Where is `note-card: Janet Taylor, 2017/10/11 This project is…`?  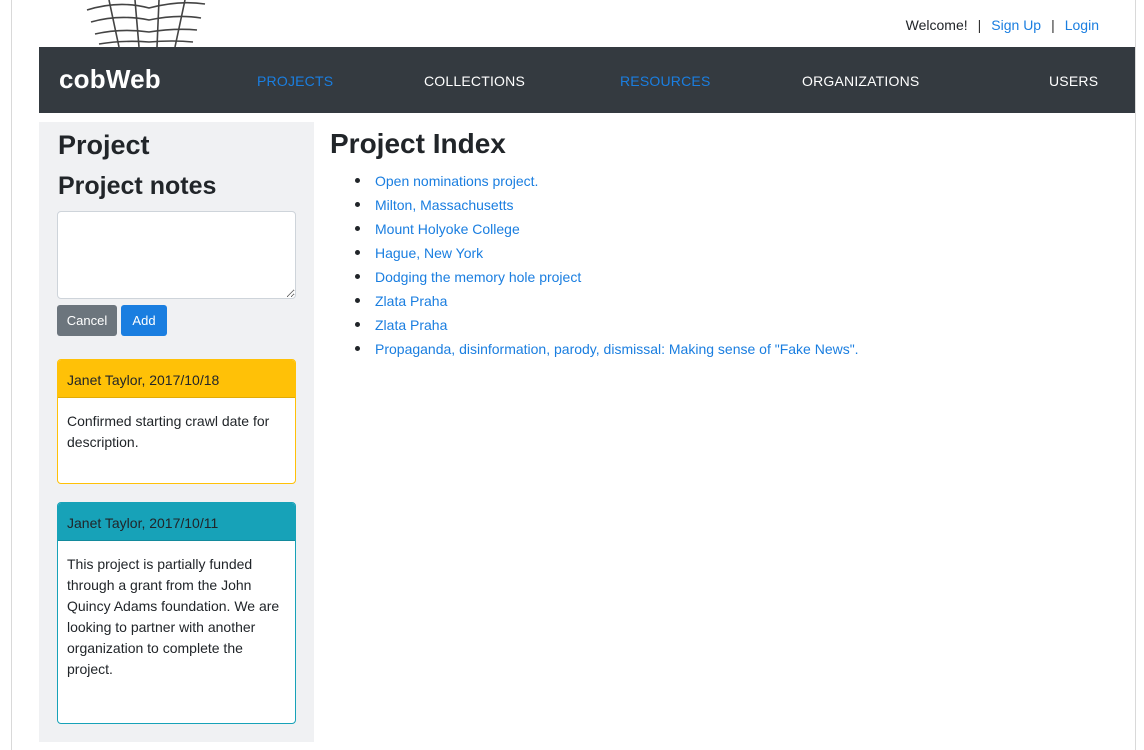
note-card: Janet Taylor, 2017/10/11 This project is… is located at coordinates (176, 613).